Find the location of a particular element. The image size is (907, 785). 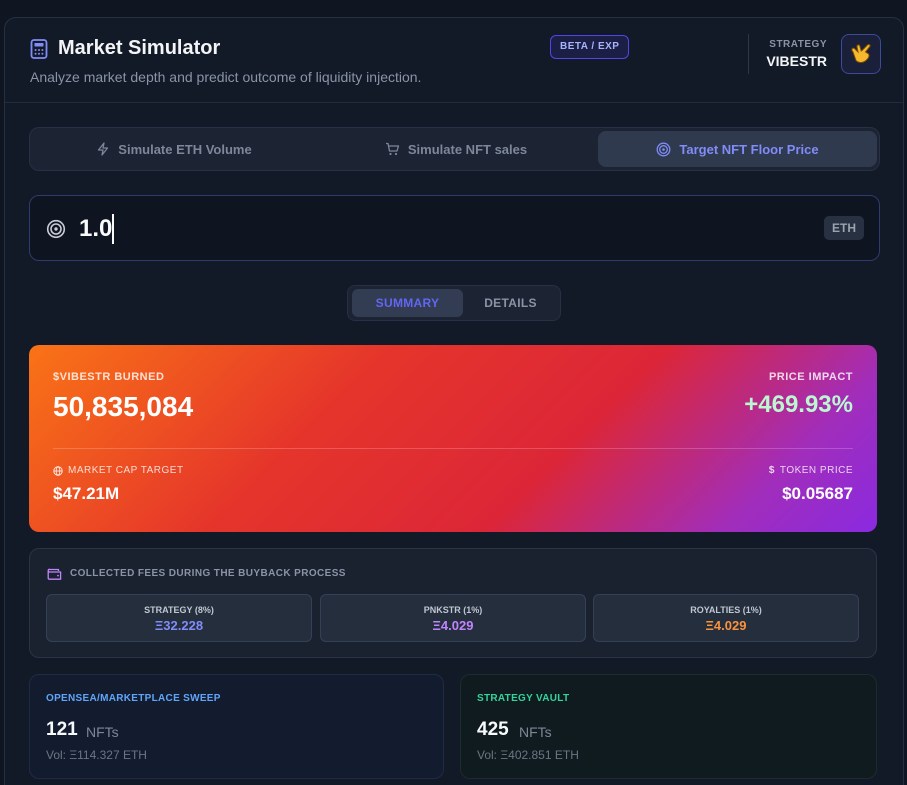

target-price-input: 1.0 ETH is located at coordinates (454, 228).